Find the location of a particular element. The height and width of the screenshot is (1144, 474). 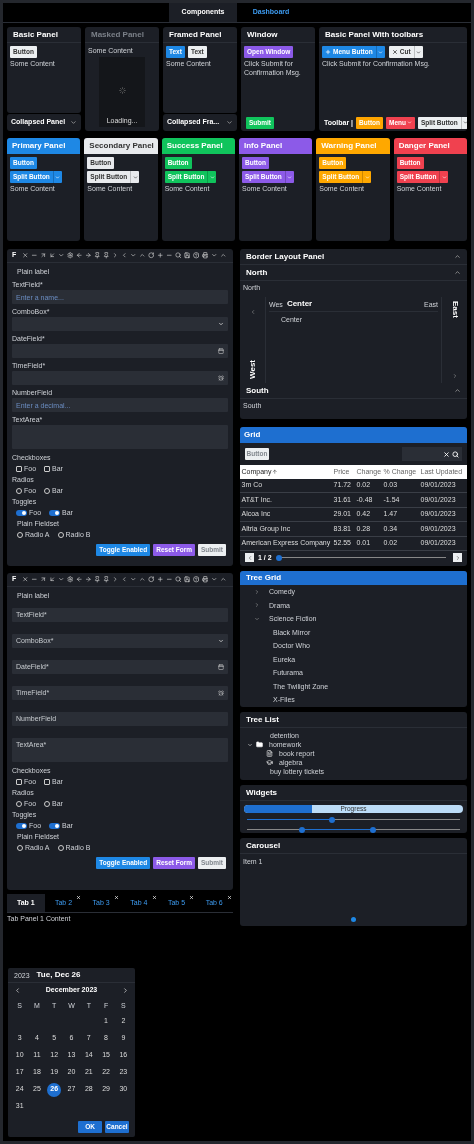

x-mark-icon is located at coordinates (394, 52).